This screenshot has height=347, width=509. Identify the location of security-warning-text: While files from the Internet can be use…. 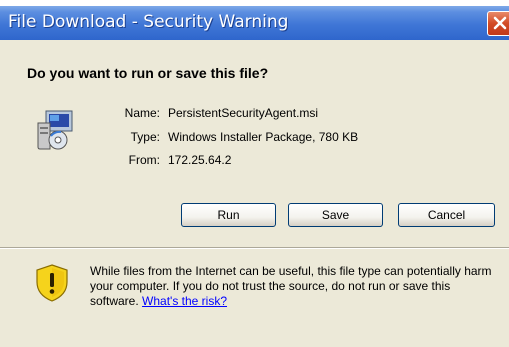
(296, 286).